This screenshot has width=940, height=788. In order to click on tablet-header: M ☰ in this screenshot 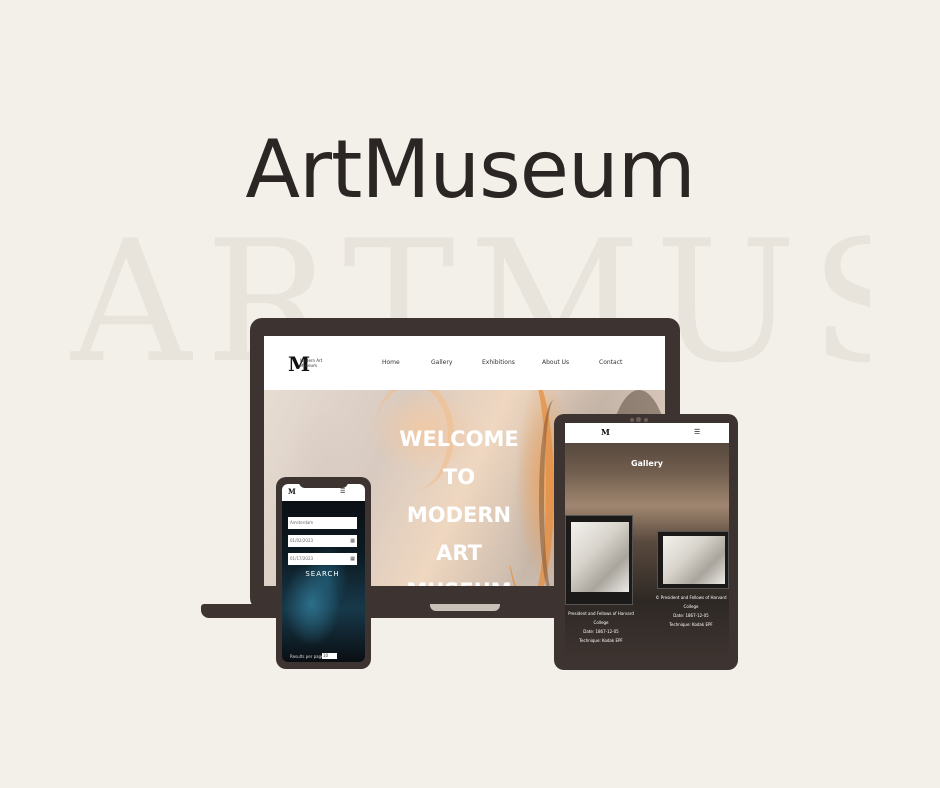, I will do `click(647, 433)`.